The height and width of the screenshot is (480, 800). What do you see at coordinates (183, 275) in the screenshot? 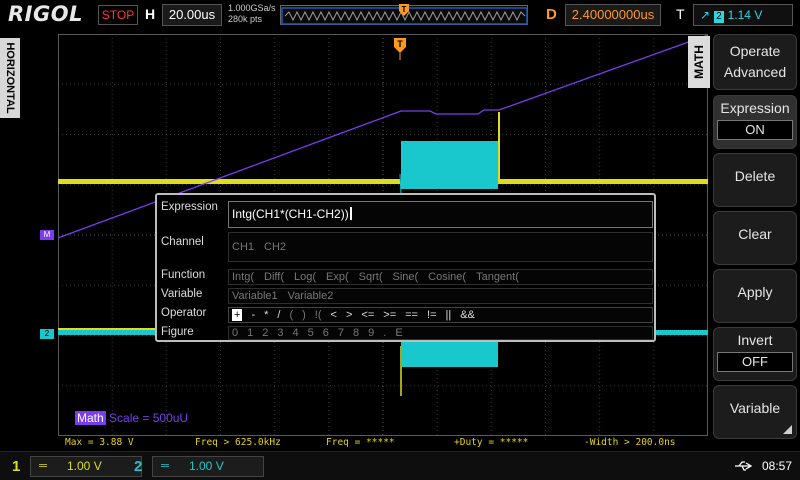
I see `function-field-label: Function` at bounding box center [183, 275].